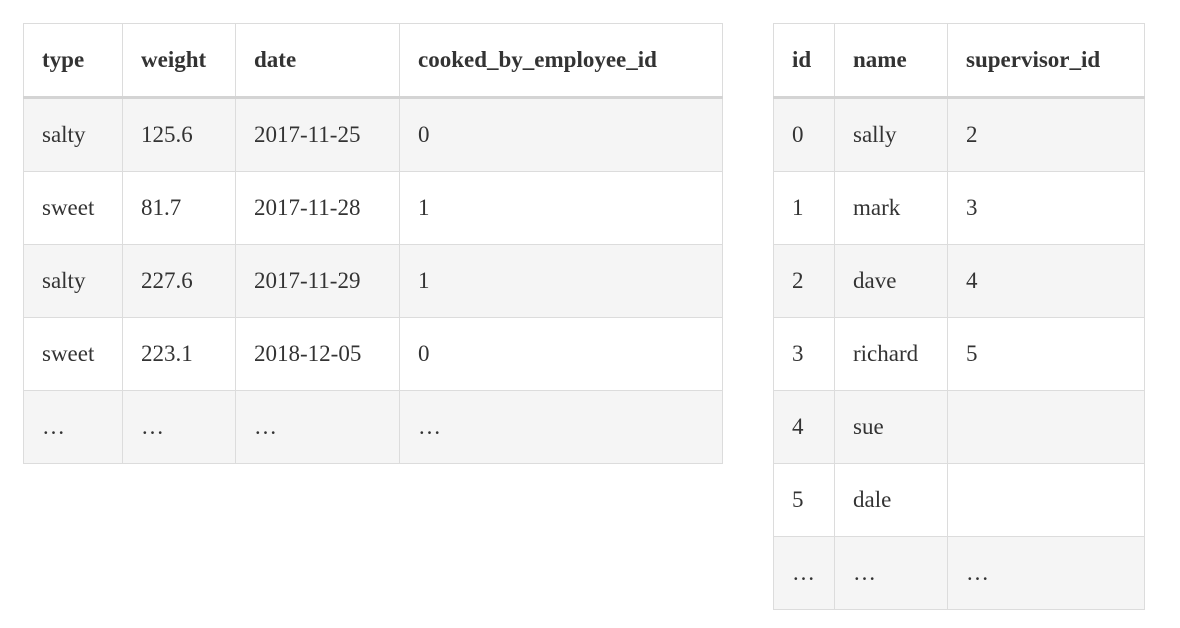  What do you see at coordinates (317, 61) in the screenshot?
I see `column-header-date: date` at bounding box center [317, 61].